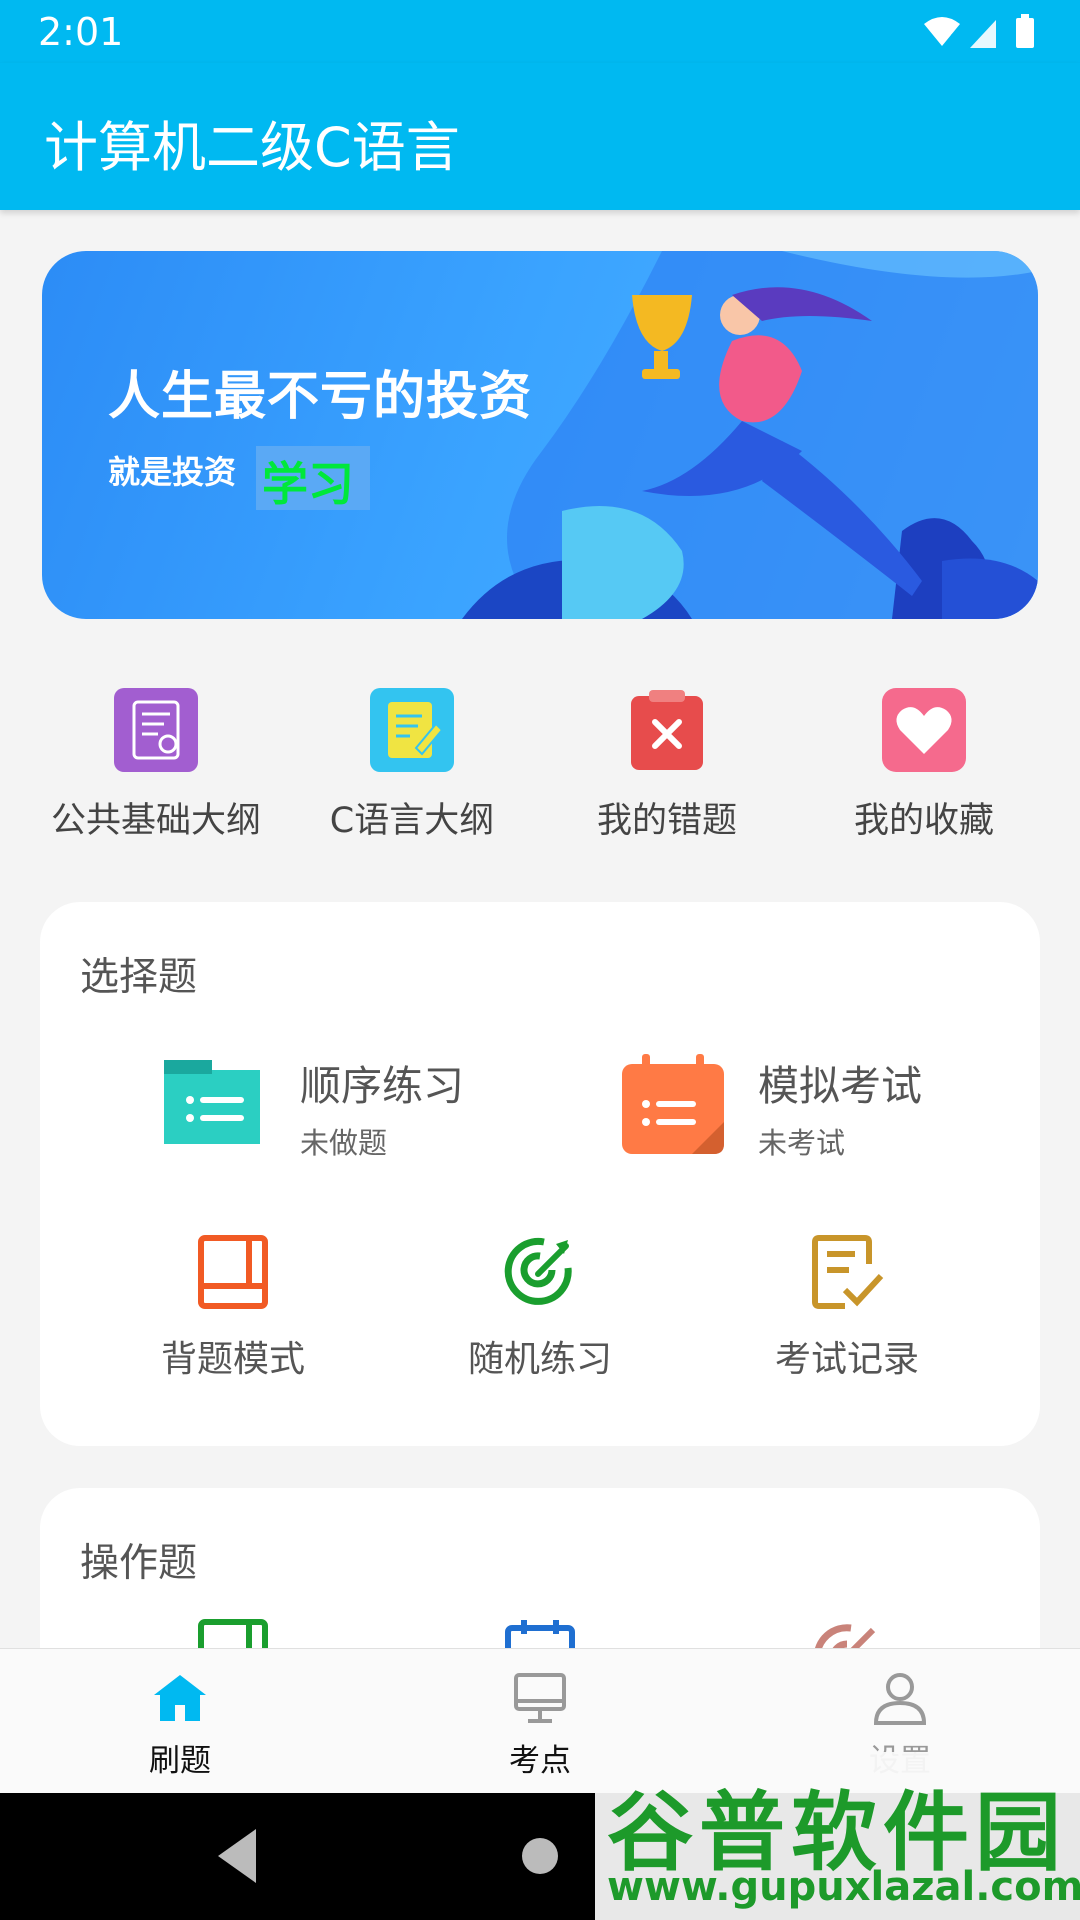 This screenshot has height=1920, width=1080. Describe the element at coordinates (942, 31) in the screenshot. I see `wifi-icon` at that location.